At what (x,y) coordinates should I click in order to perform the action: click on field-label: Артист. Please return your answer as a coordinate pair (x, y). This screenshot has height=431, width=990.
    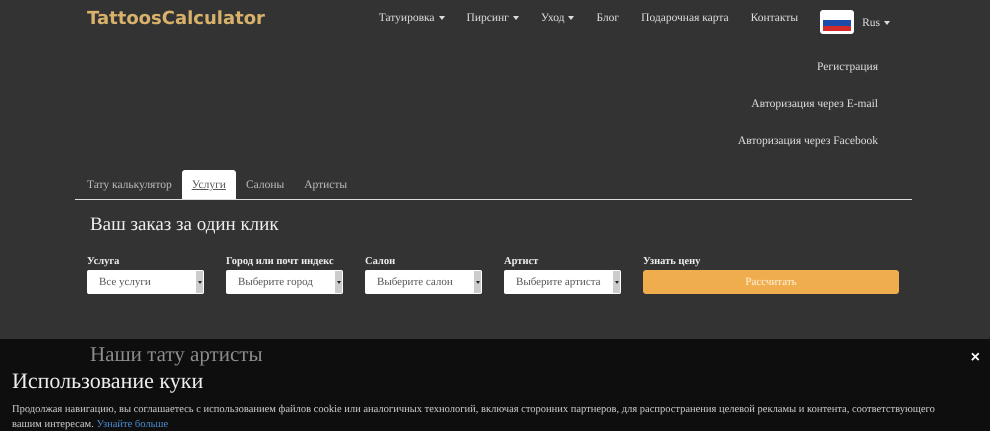
    Looking at the image, I should click on (522, 261).